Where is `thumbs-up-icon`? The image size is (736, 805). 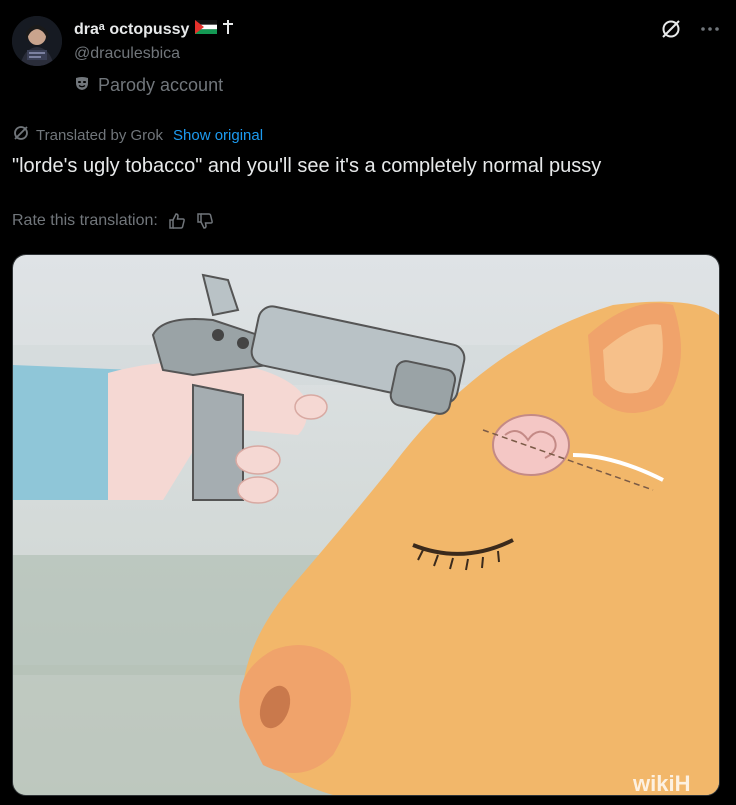
thumbs-up-icon is located at coordinates (177, 221).